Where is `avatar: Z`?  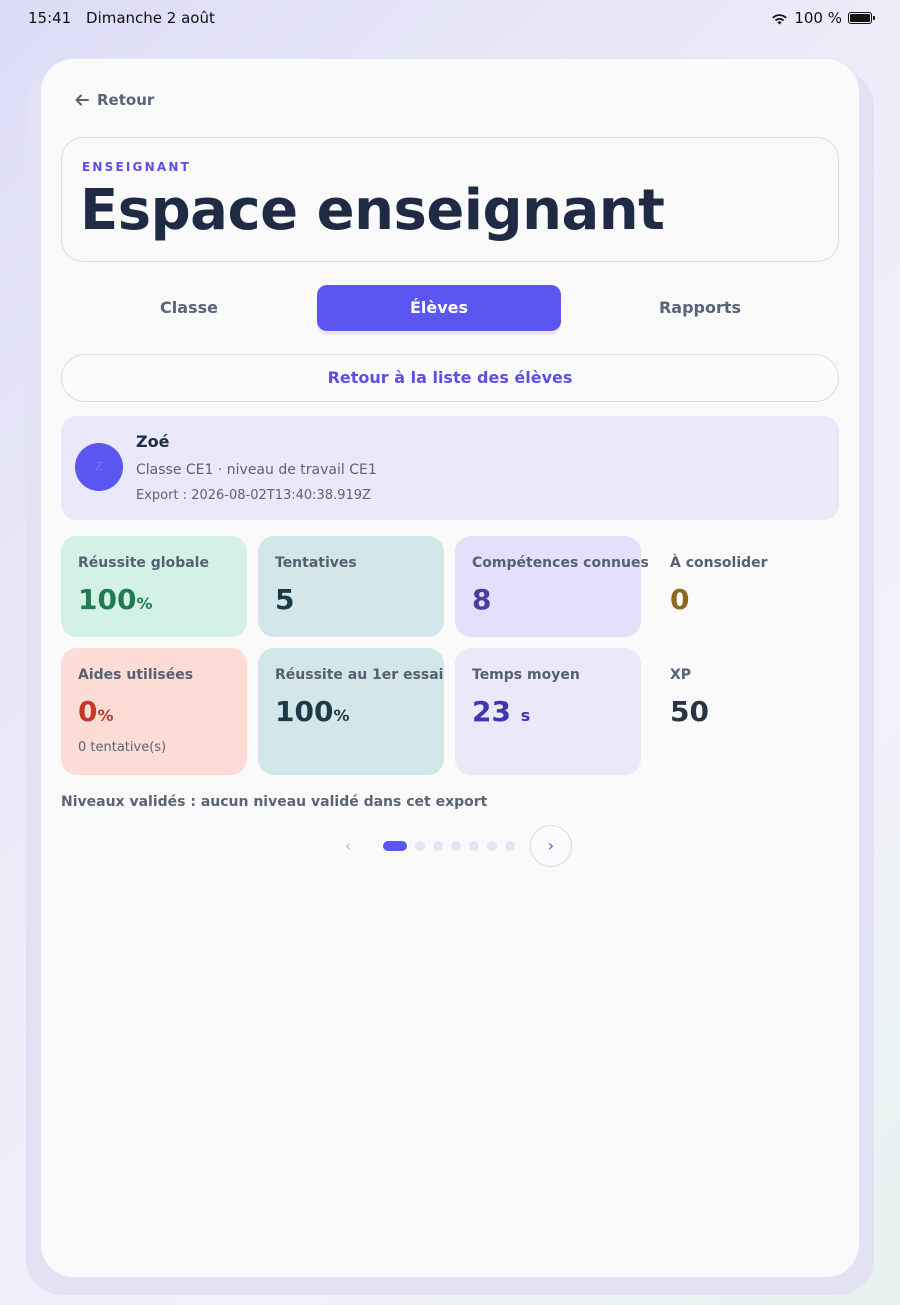 avatar: Z is located at coordinates (99, 467).